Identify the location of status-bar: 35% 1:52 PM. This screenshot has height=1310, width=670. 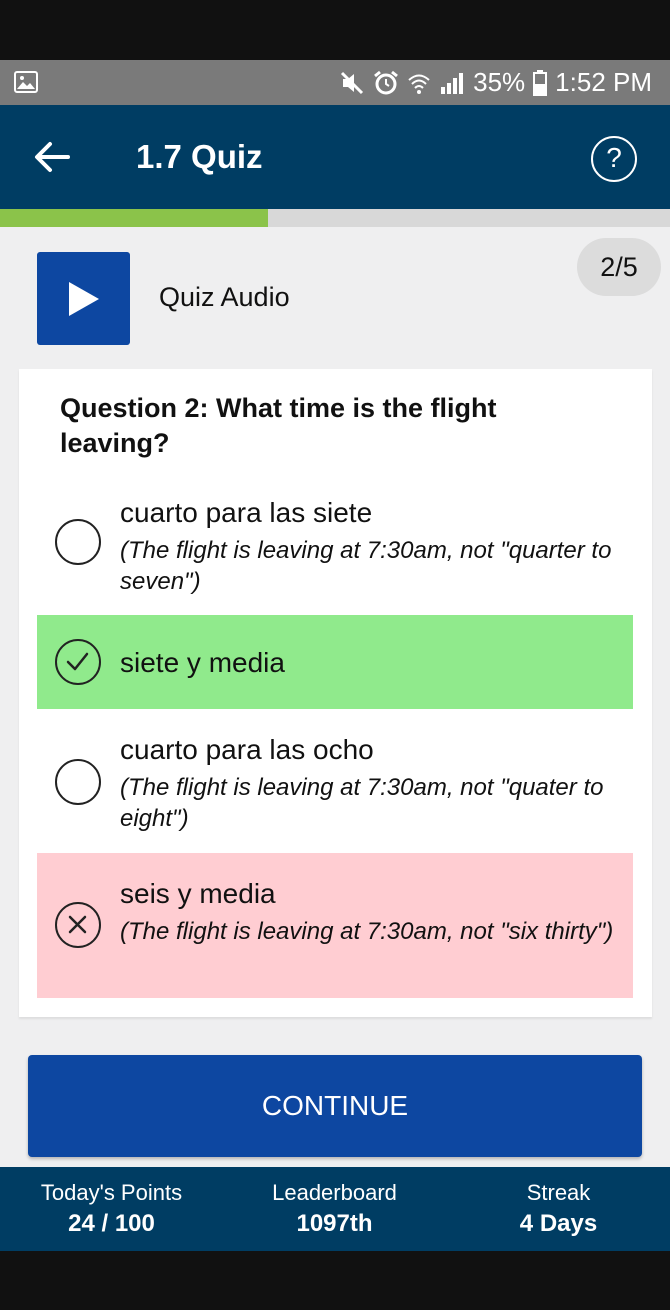
(335, 82).